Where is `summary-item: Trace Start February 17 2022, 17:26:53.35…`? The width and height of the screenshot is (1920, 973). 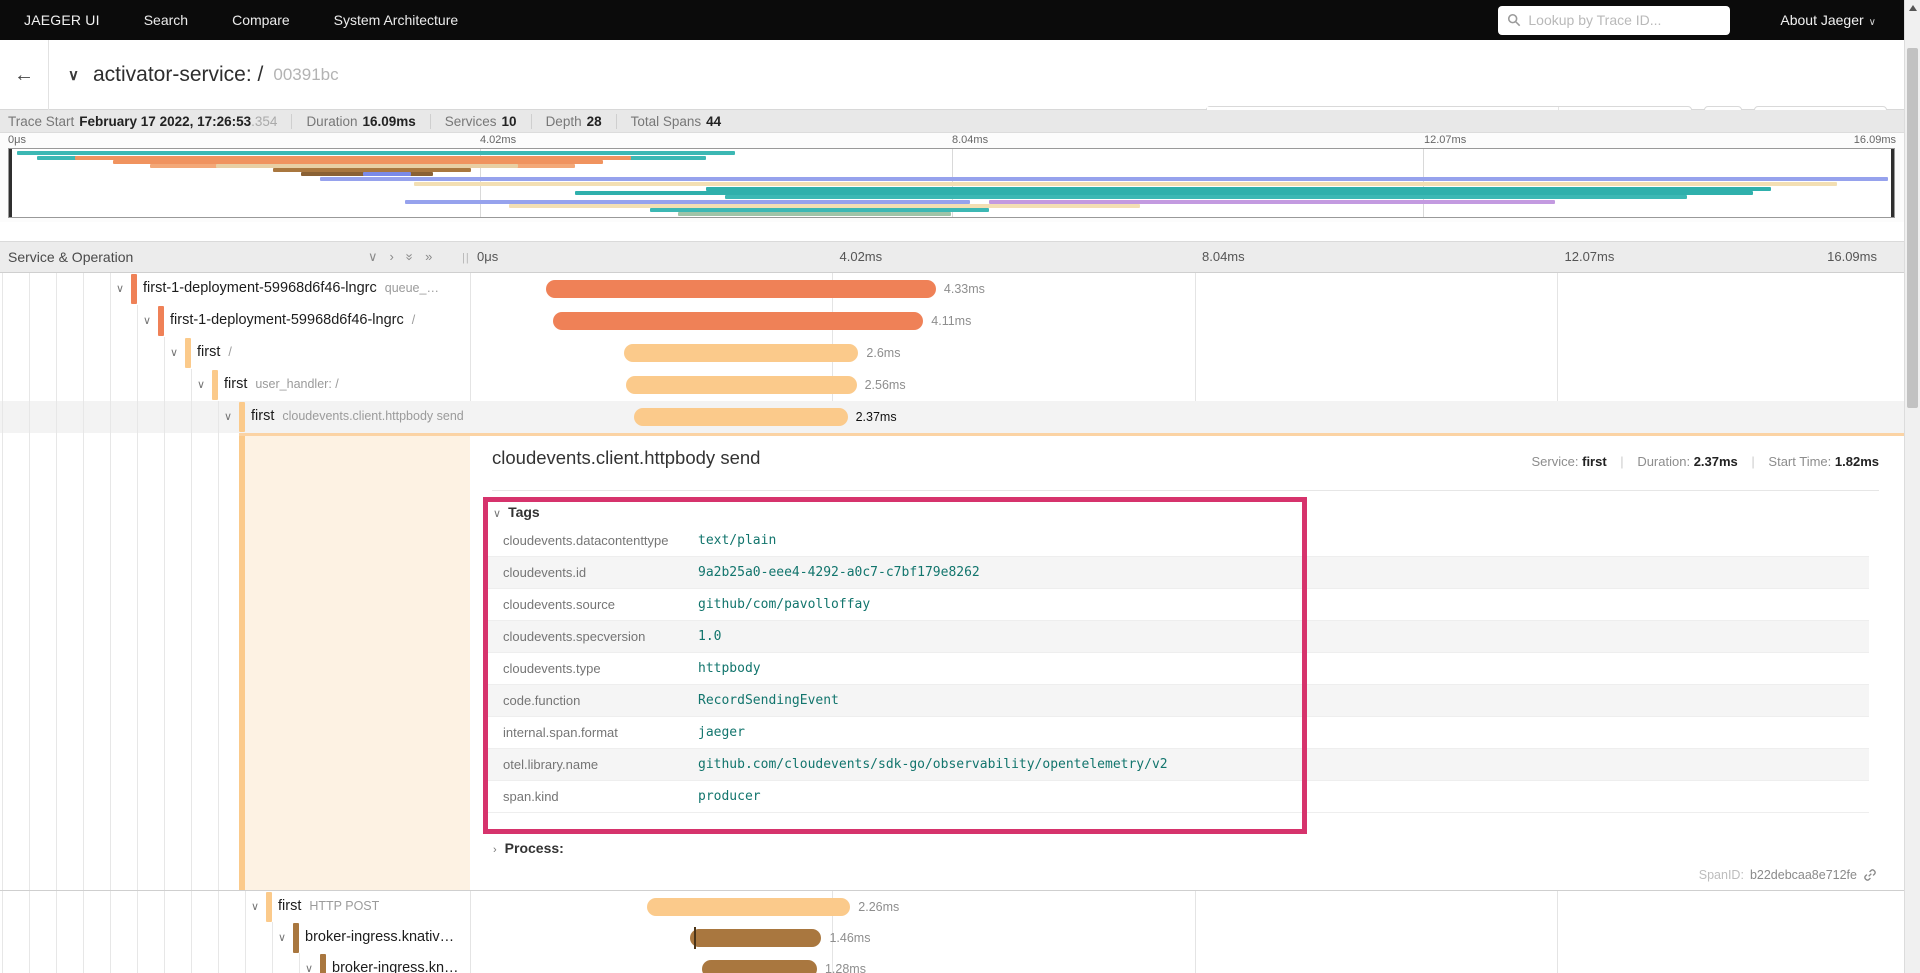
summary-item: Trace Start February 17 2022, 17:26:53.35… is located at coordinates (146, 121).